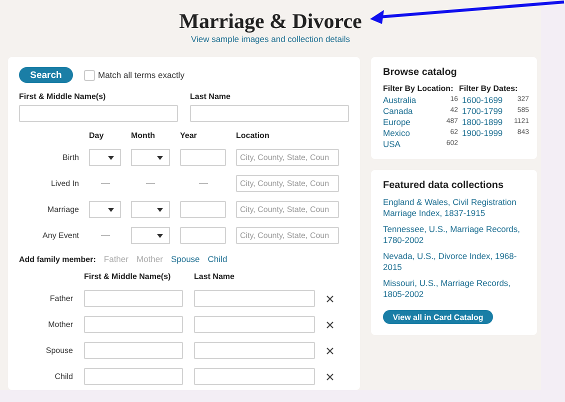 This screenshot has height=402, width=565. I want to click on location-link: Canada, so click(412, 111).